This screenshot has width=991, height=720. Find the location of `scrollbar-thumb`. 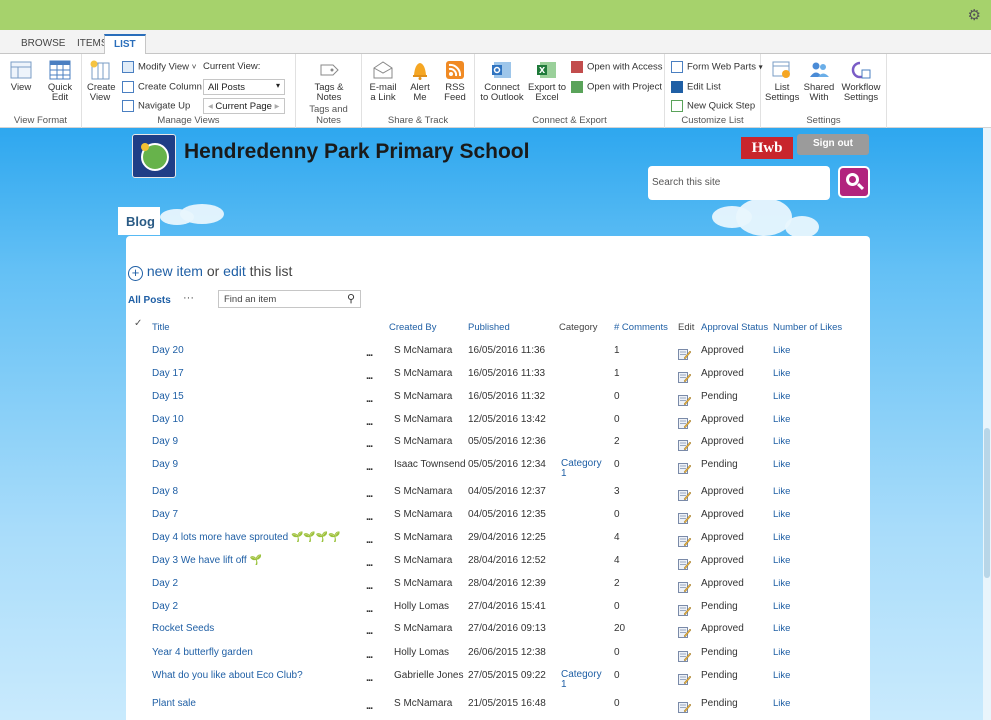

scrollbar-thumb is located at coordinates (987, 503).